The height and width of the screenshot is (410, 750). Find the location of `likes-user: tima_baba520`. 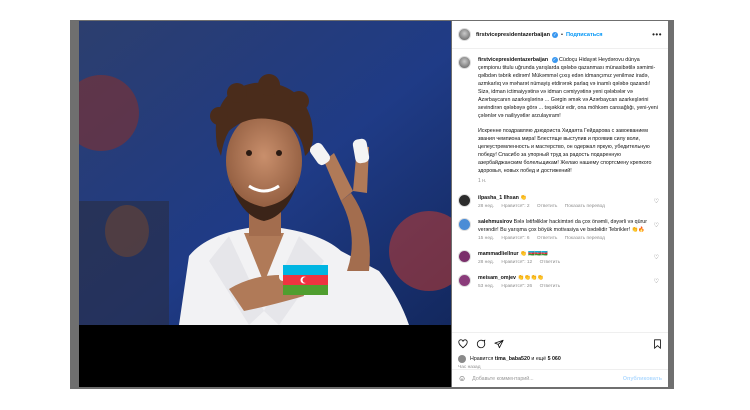

likes-user: tima_baba520 is located at coordinates (512, 359).